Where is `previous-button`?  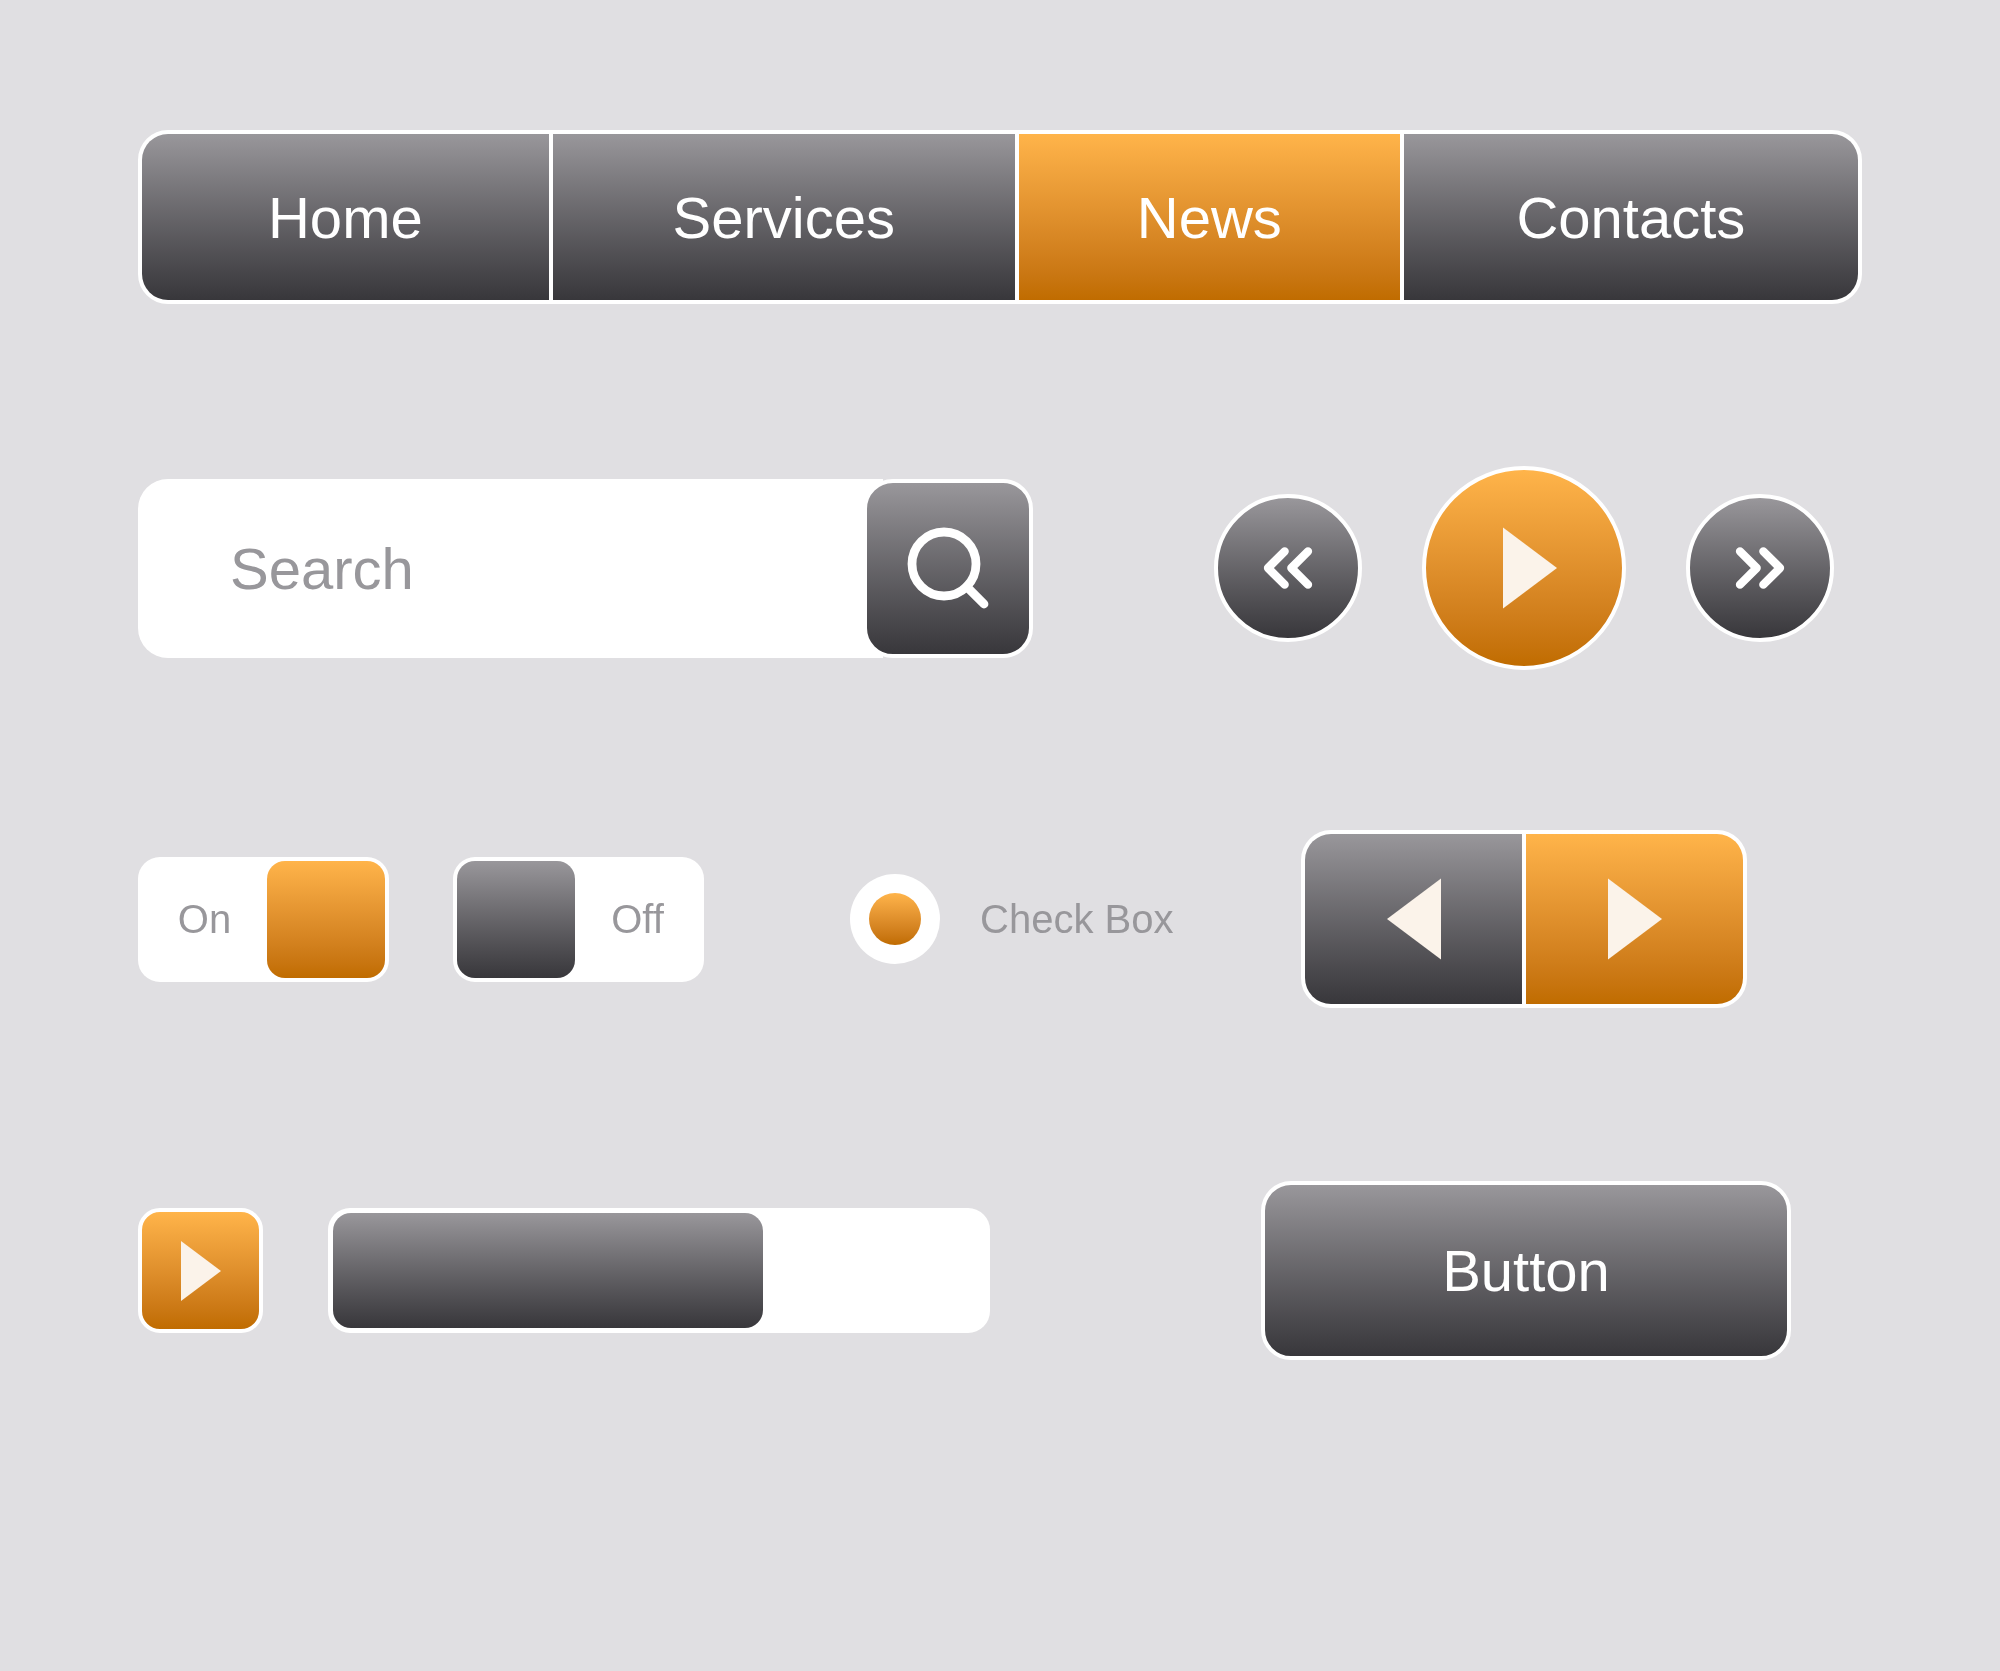
previous-button is located at coordinates (1413, 919).